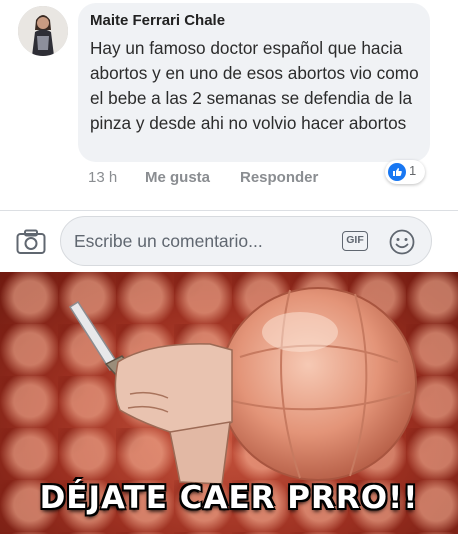 The width and height of the screenshot is (458, 534). What do you see at coordinates (413, 170) in the screenshot?
I see `reaction-count: 1` at bounding box center [413, 170].